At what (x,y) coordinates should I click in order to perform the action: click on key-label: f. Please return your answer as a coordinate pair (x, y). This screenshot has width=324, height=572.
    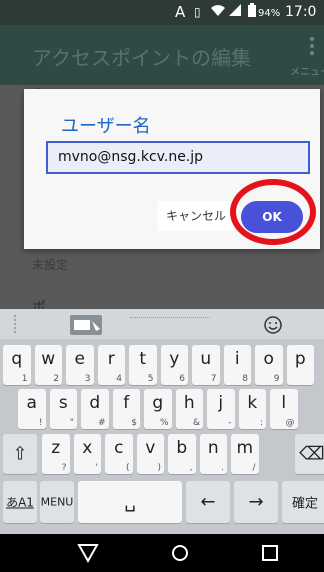
    Looking at the image, I should click on (126, 403).